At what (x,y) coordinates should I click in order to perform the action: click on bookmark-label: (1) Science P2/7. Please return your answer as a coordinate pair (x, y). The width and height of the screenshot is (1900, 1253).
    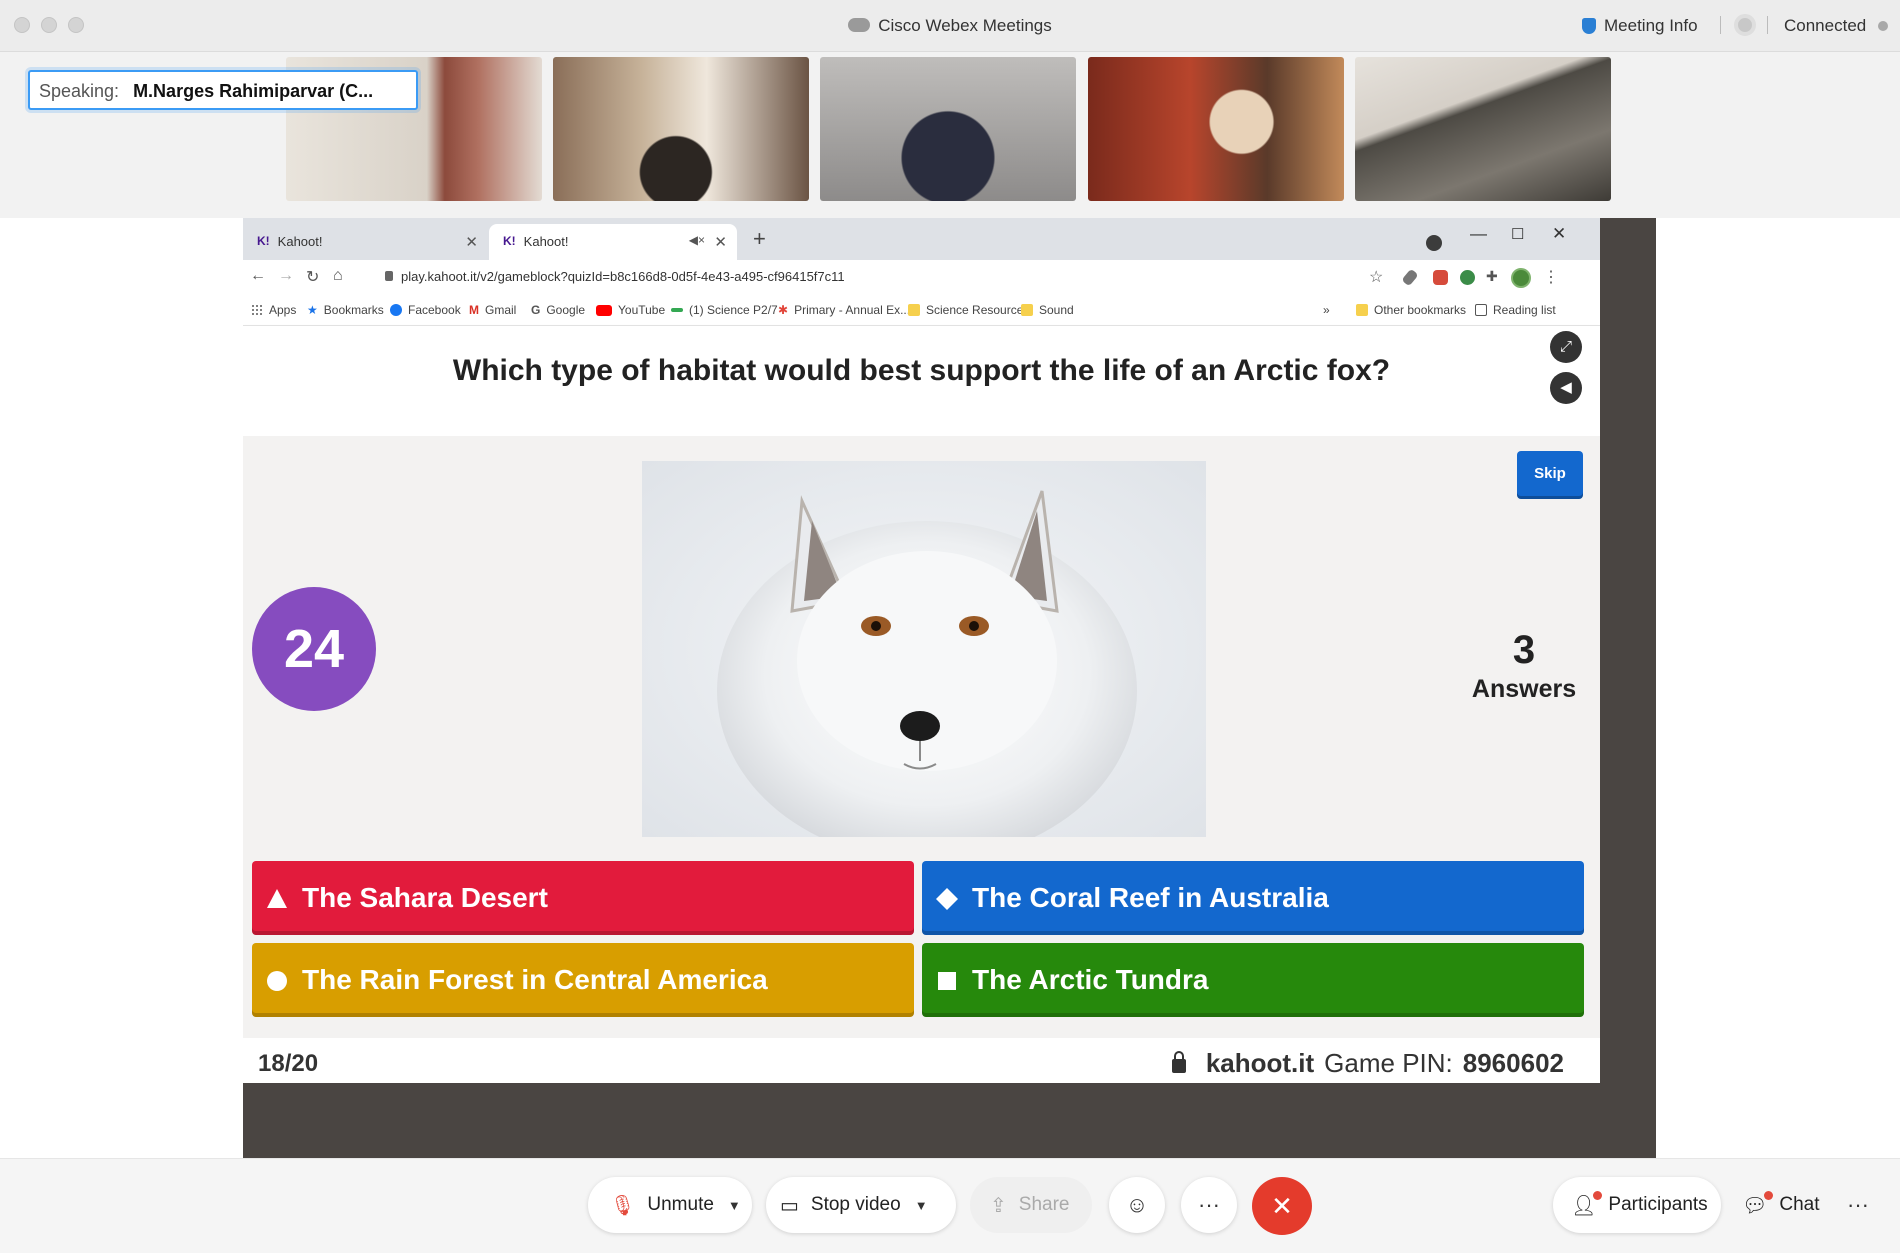
    Looking at the image, I should click on (733, 310).